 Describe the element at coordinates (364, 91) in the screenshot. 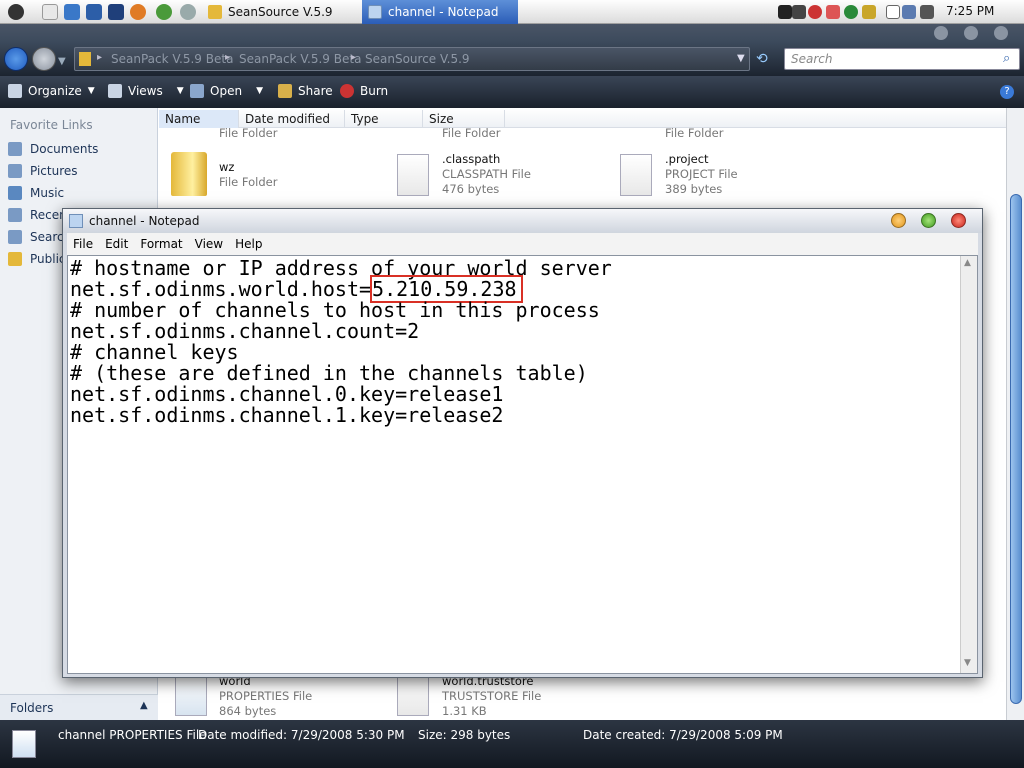

I see `burn-button: Burn` at that location.